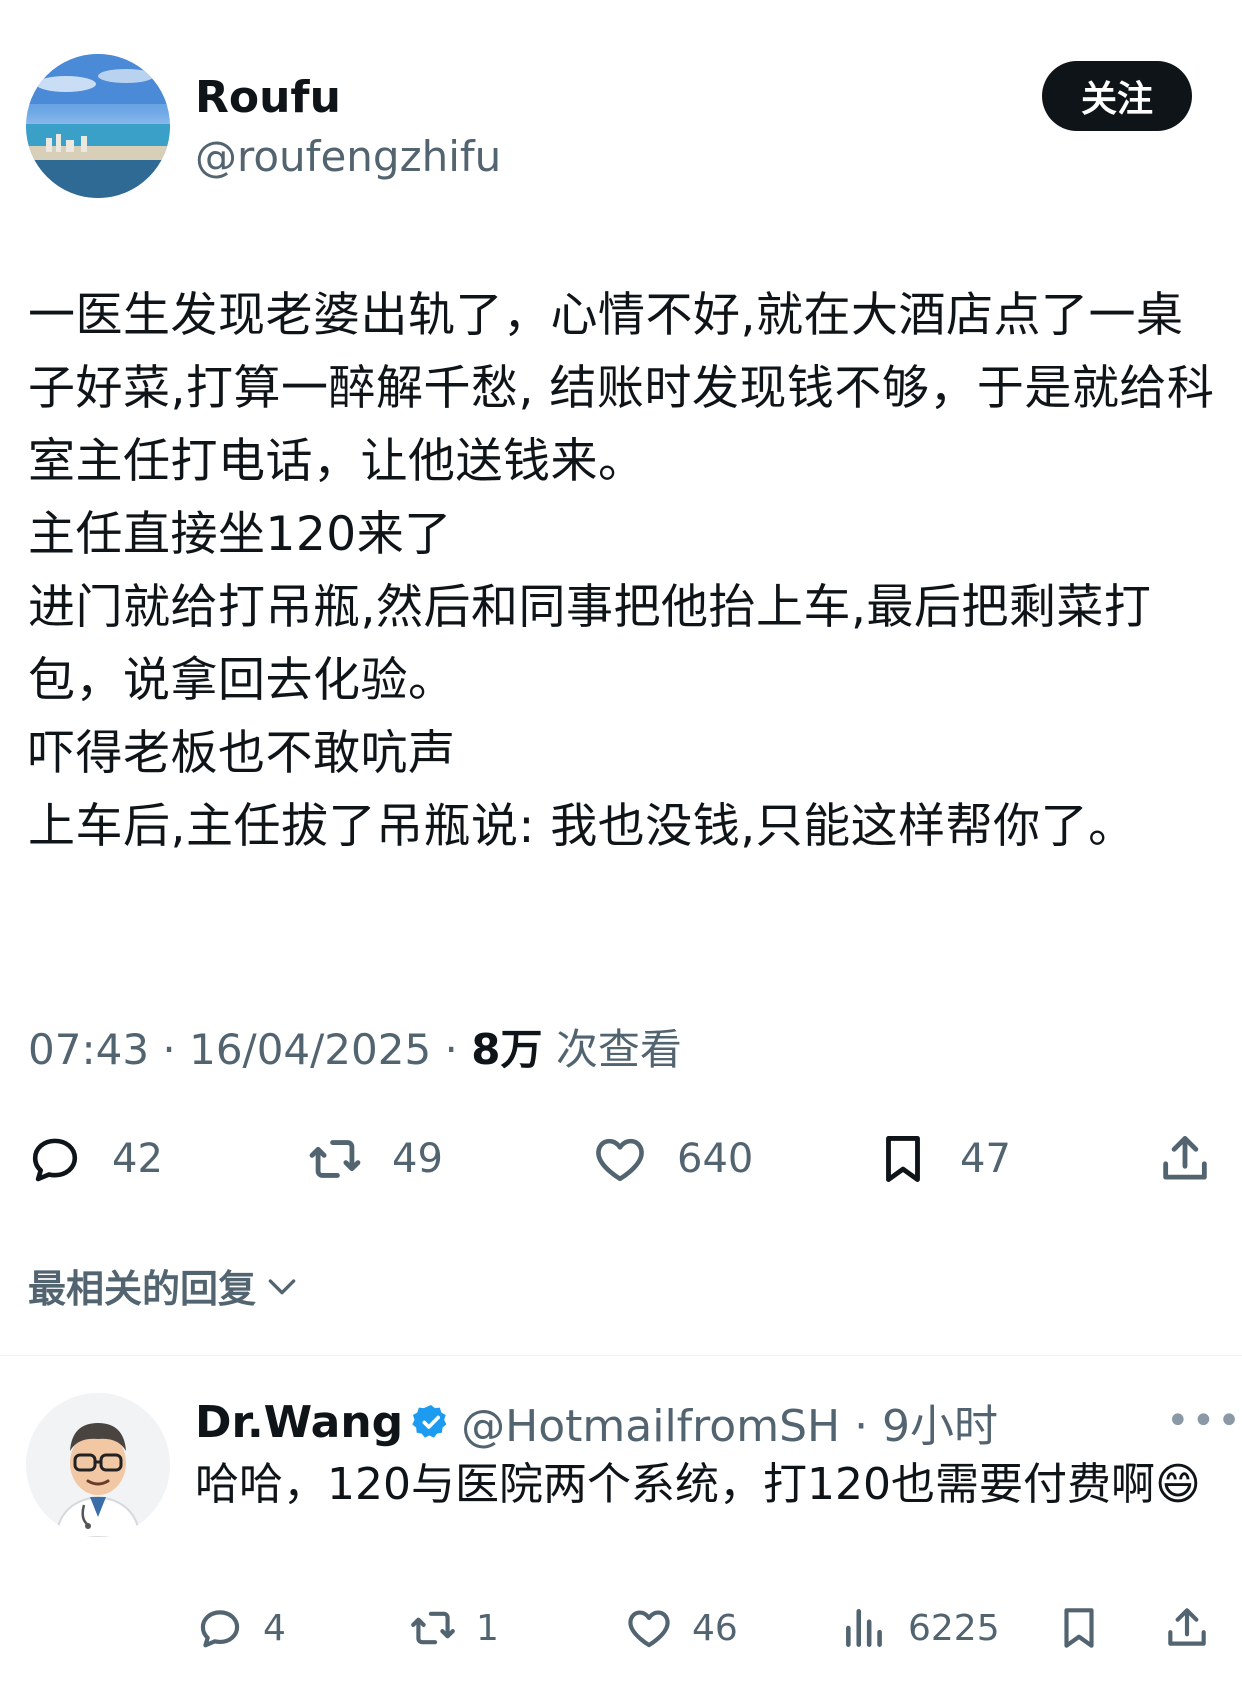  What do you see at coordinates (94, 1159) in the screenshot?
I see `reply-button: 42` at bounding box center [94, 1159].